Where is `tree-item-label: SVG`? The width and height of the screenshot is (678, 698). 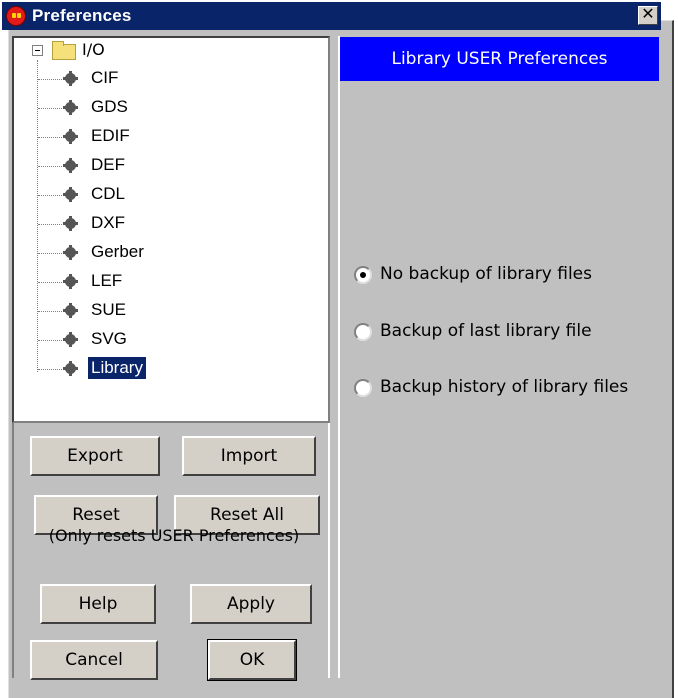
tree-item-label: SVG is located at coordinates (109, 338).